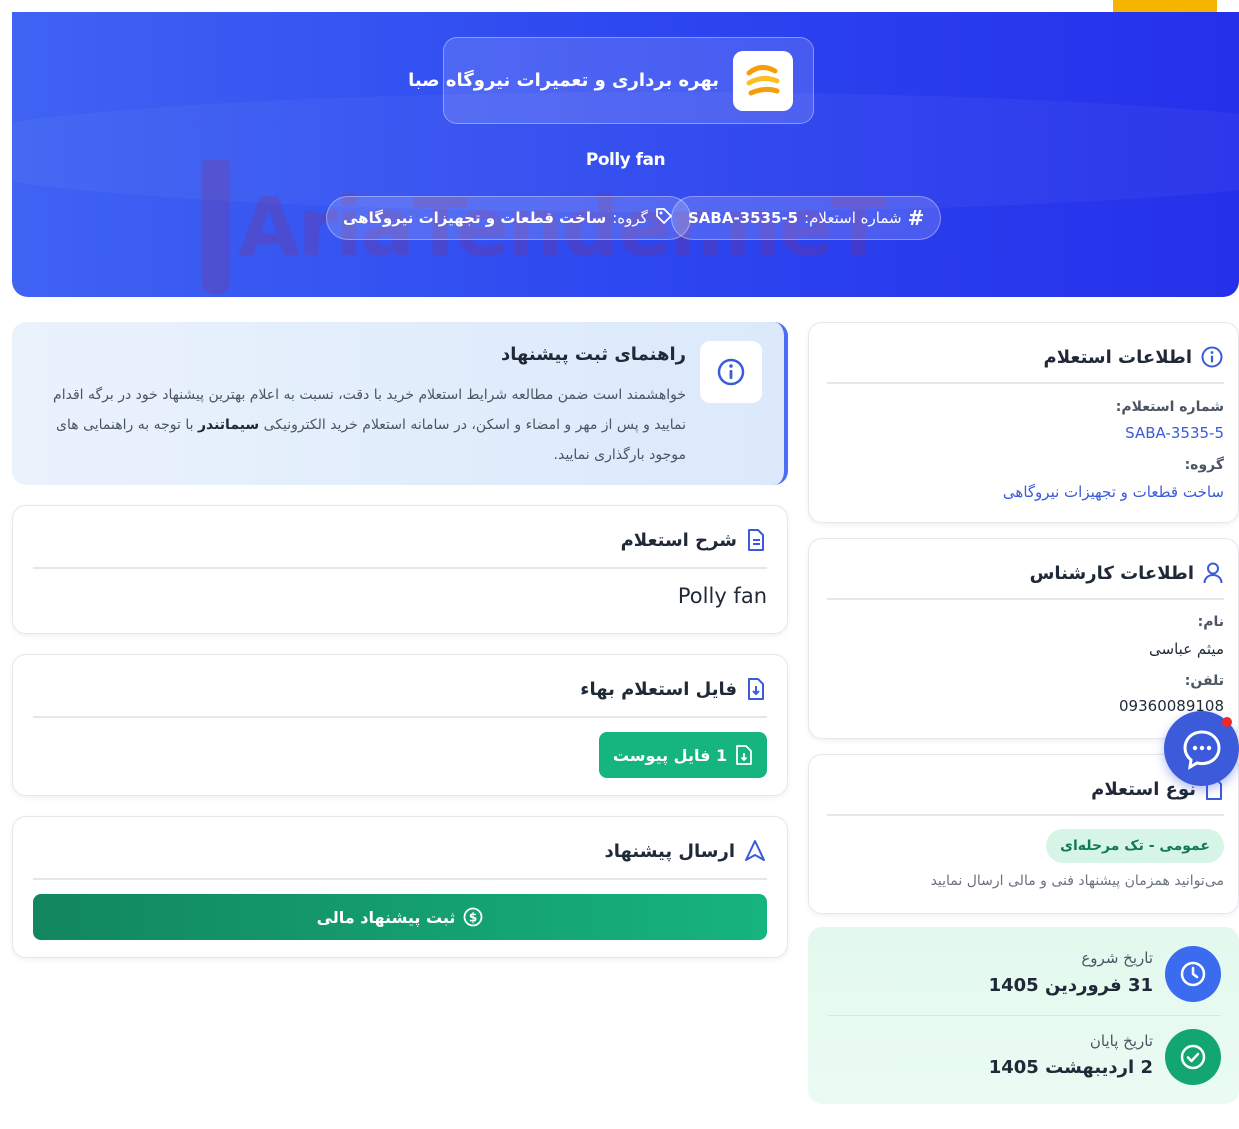 This screenshot has height=1129, width=1239. I want to click on file-card-title: فایل استعلام بهاء, so click(658, 689).